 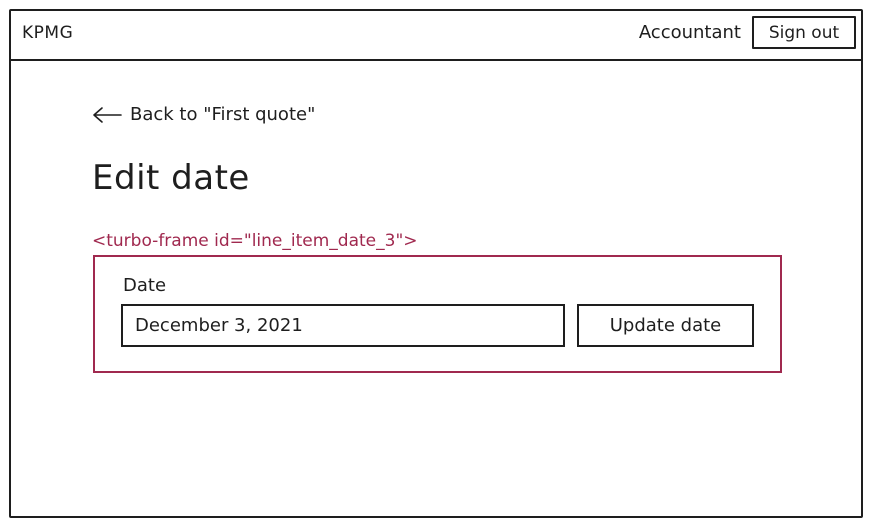 I want to click on arrow-left-icon, so click(x=107, y=114).